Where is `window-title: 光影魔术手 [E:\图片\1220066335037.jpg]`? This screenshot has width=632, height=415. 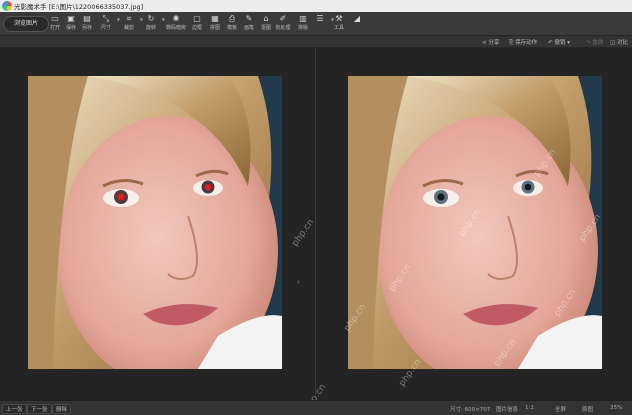
window-title: 光影魔术手 [E:\图片\1220066335037.jpg] is located at coordinates (79, 7).